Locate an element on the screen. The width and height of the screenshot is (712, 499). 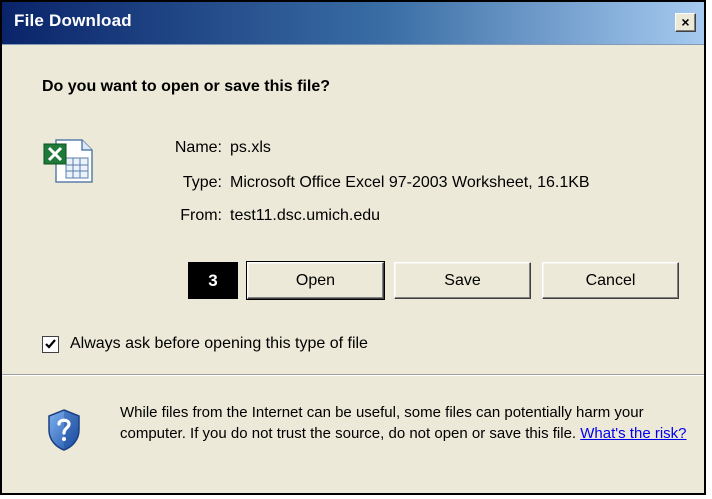
close-icon: × is located at coordinates (685, 22).